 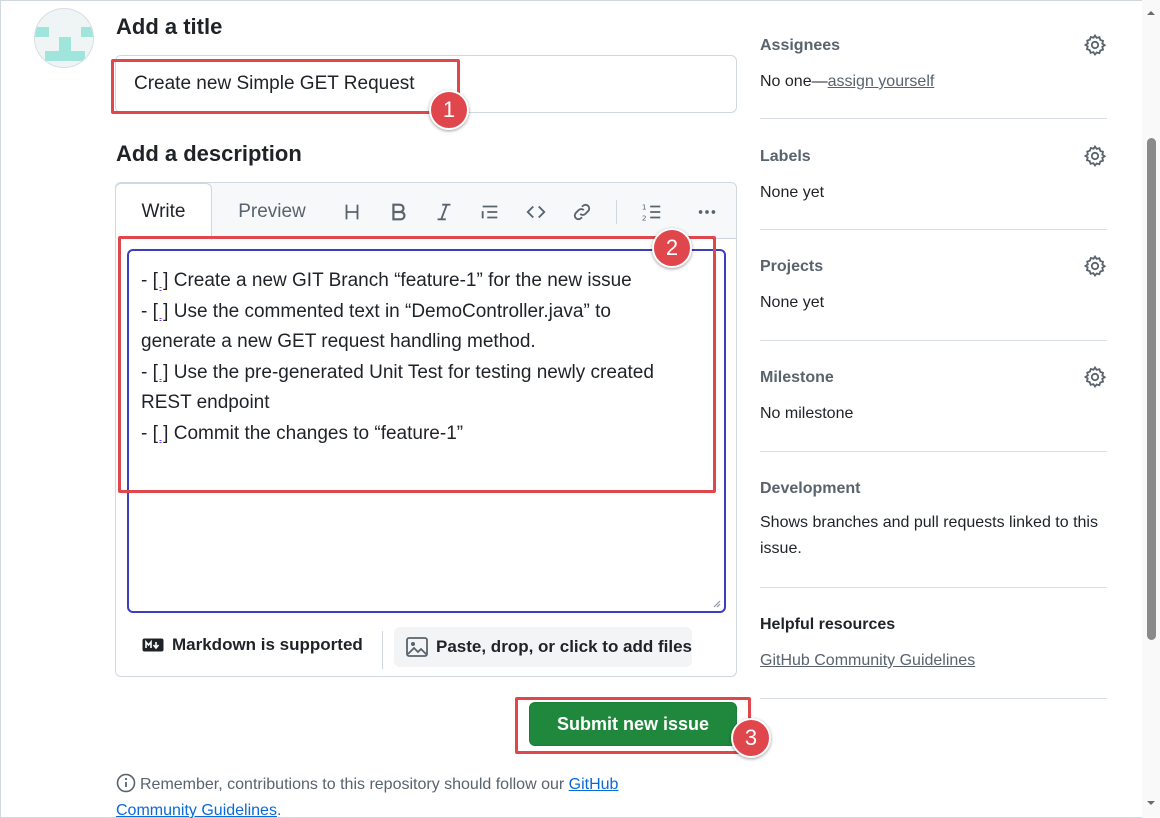 What do you see at coordinates (425, 211) in the screenshot?
I see `editor-toolbar: Write Preview 12` at bounding box center [425, 211].